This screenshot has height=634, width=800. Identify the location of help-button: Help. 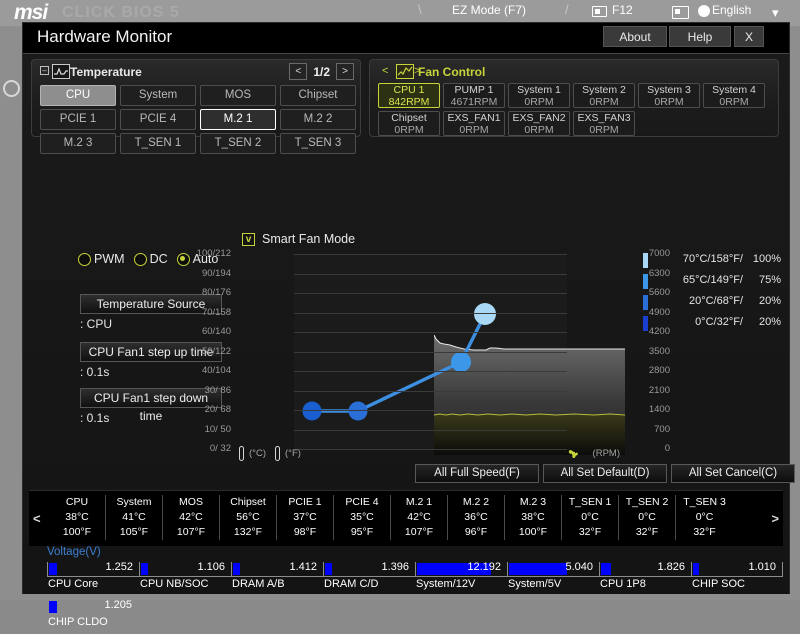
(700, 36).